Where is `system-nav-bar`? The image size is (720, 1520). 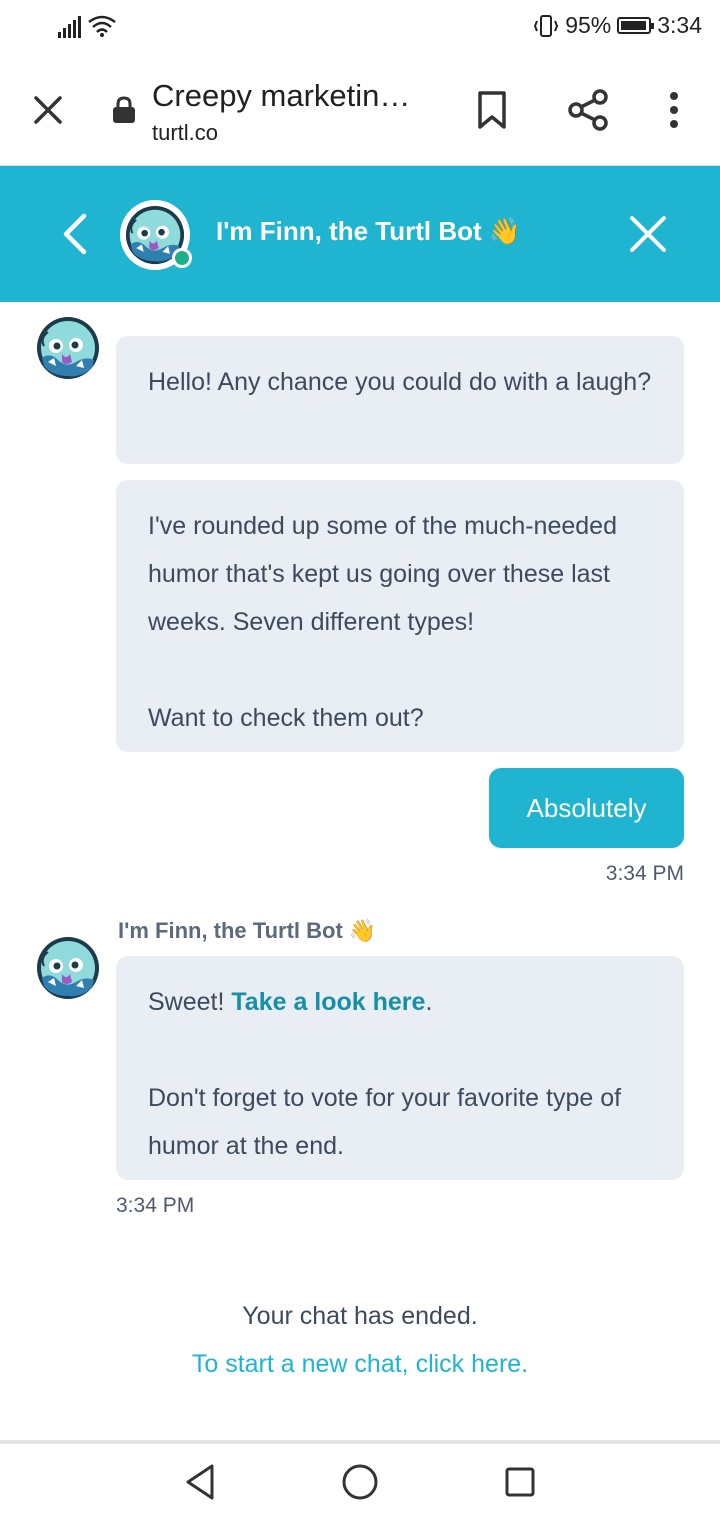
system-nav-bar is located at coordinates (360, 1480).